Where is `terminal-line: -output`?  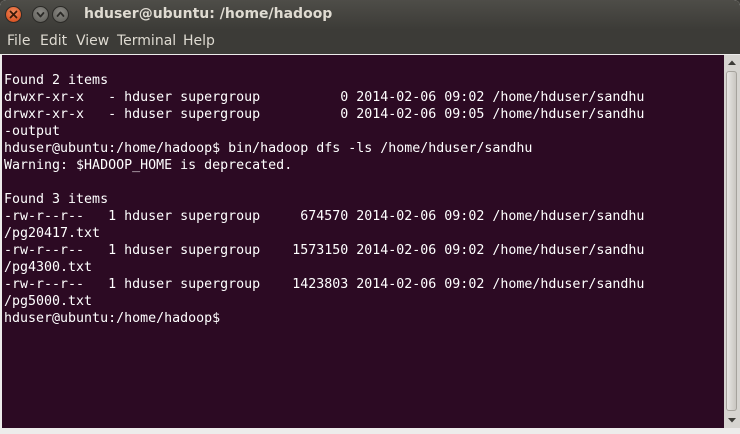
terminal-line: -output is located at coordinates (32, 131).